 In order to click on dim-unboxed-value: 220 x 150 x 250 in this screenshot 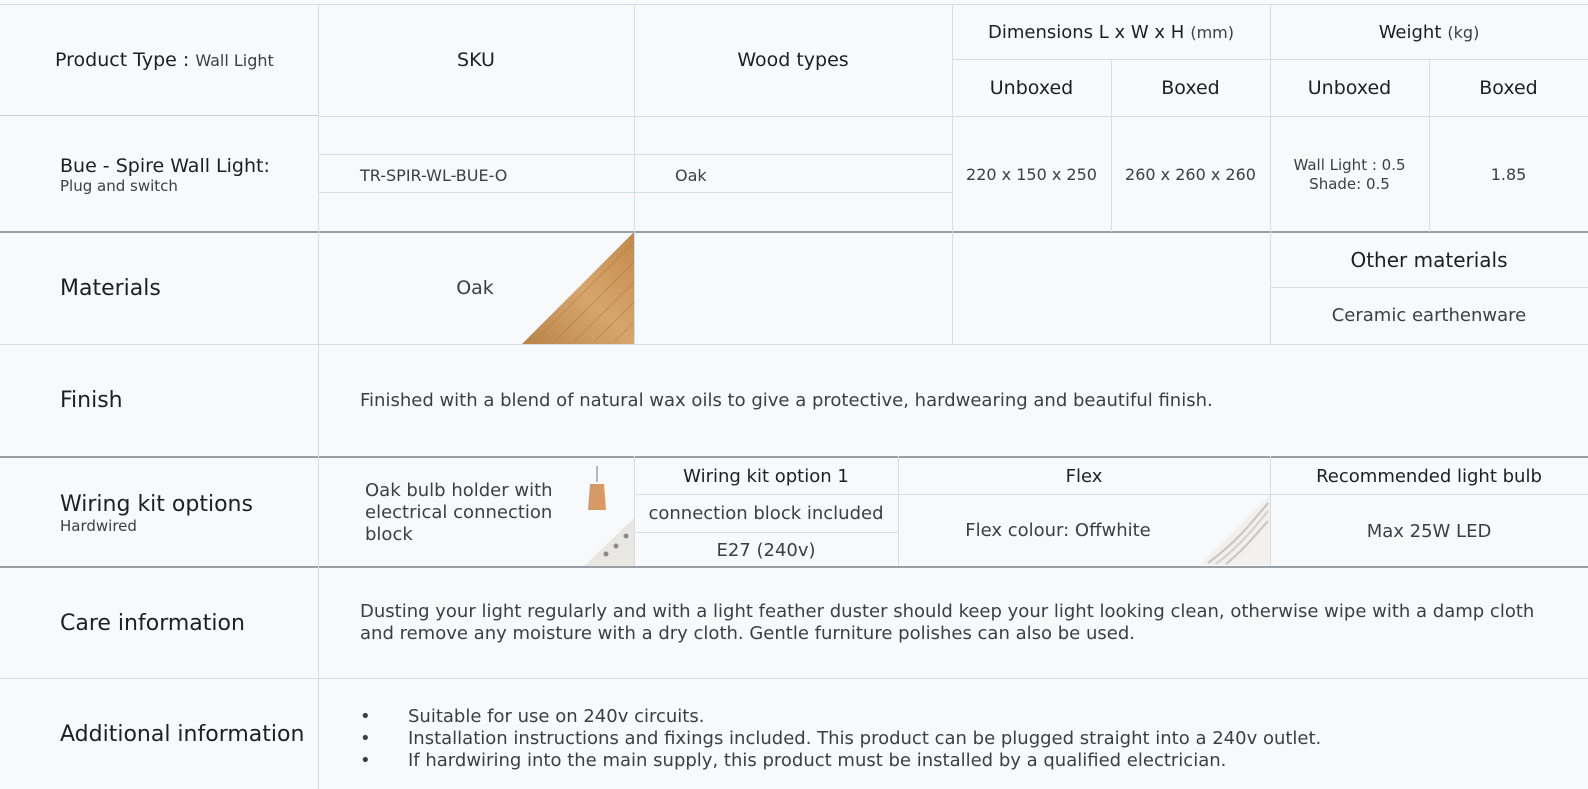, I will do `click(1031, 174)`.